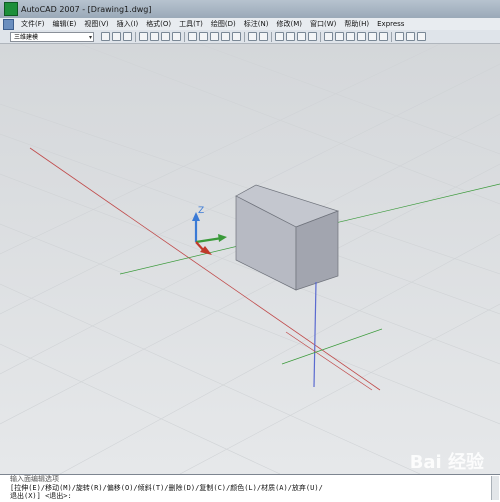 The width and height of the screenshot is (500, 502). Describe the element at coordinates (105, 36) in the screenshot. I see `new-file-icon` at that location.